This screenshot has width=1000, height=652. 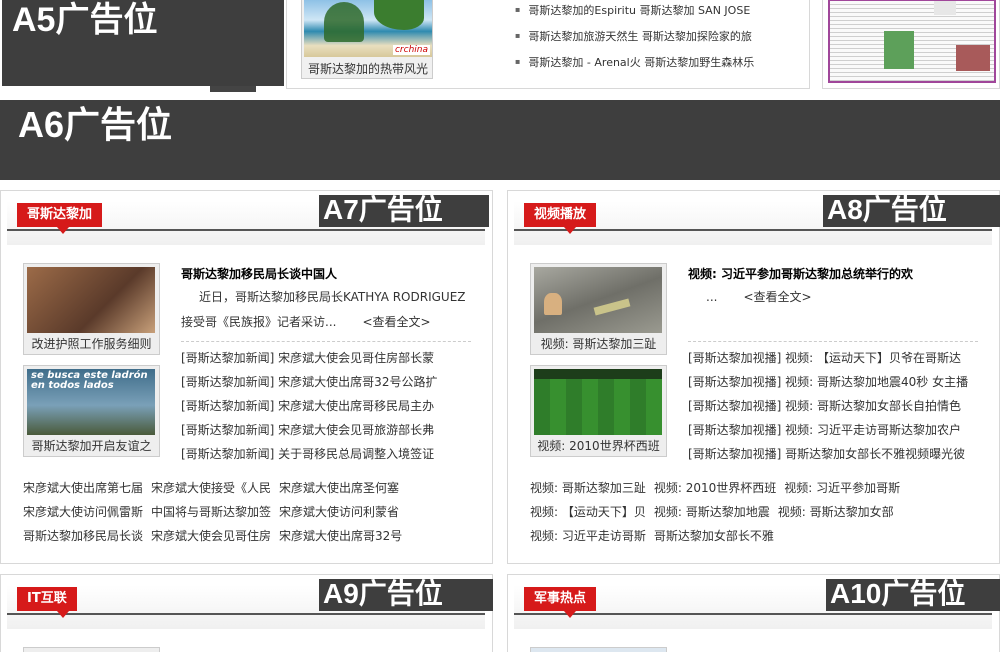 What do you see at coordinates (588, 488) in the screenshot?
I see `bottom-link: 视频: 哥斯达黎加三趾` at bounding box center [588, 488].